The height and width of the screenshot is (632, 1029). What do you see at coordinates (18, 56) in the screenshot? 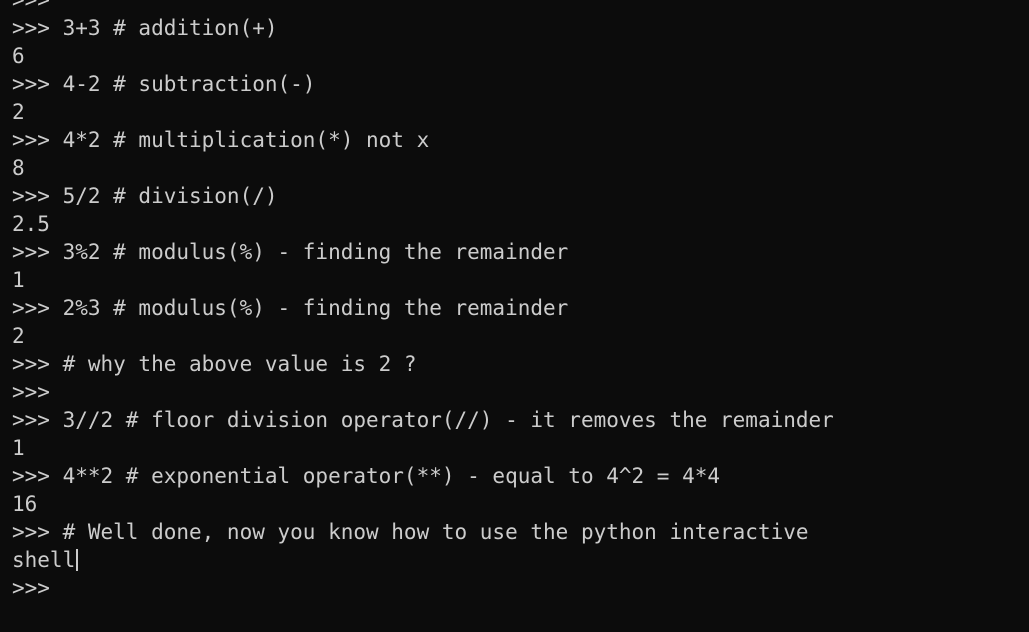
I see `terminal-line: 6` at bounding box center [18, 56].